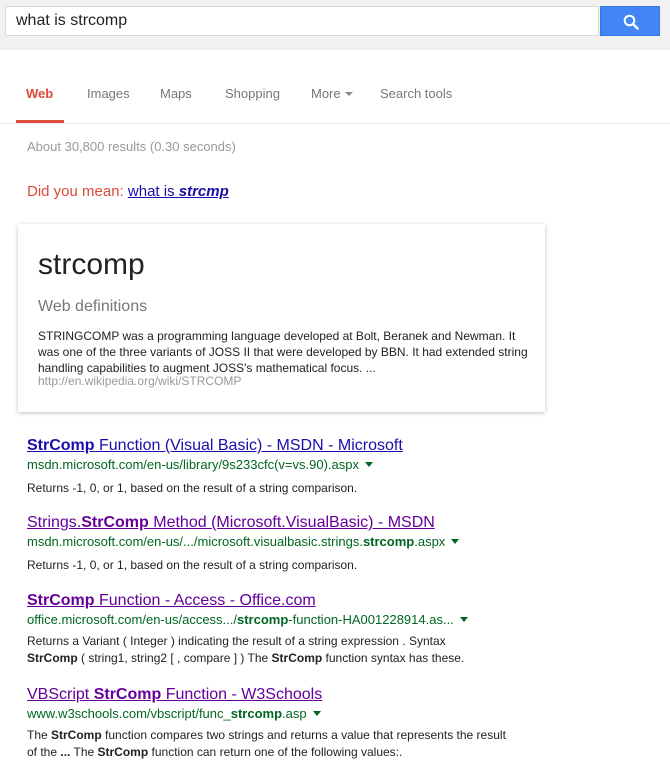 This screenshot has width=670, height=761. Describe the element at coordinates (75, 191) in the screenshot. I see `did-you-mean-label: Did you mean:` at that location.